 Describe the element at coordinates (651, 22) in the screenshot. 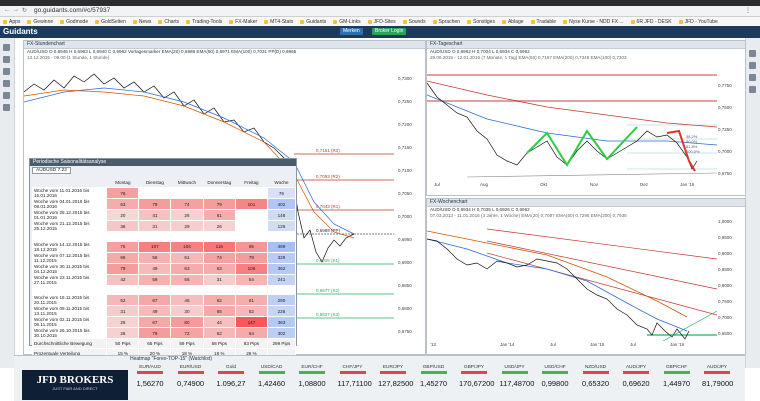

I see `bookmark-item: 6R JFD - DESK` at that location.